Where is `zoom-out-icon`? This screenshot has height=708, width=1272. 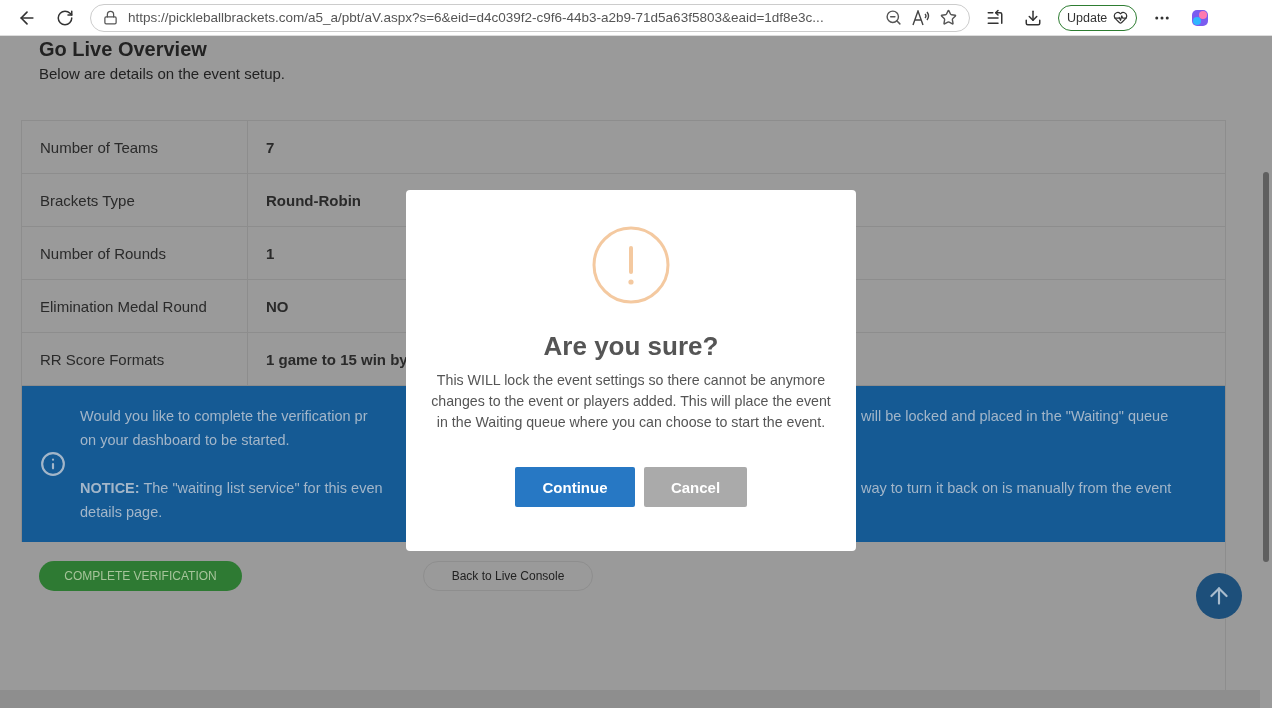
zoom-out-icon is located at coordinates (893, 17).